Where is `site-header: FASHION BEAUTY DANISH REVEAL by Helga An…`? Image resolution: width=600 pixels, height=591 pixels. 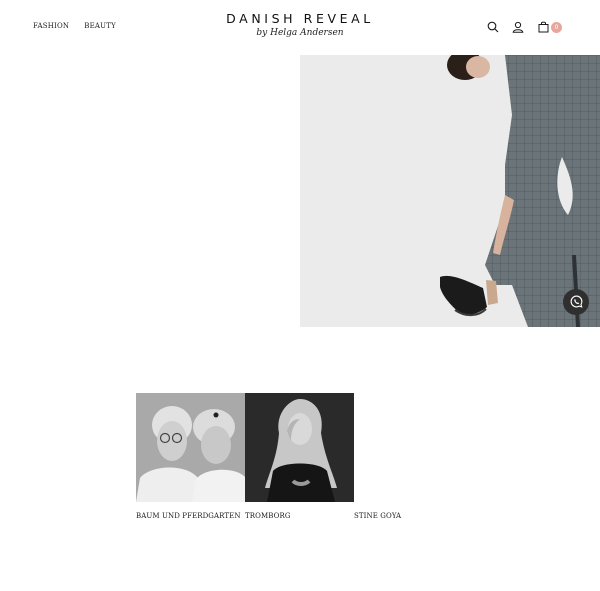
site-header: FASHION BEAUTY DANISH REVEAL by Helga An… is located at coordinates (300, 27).